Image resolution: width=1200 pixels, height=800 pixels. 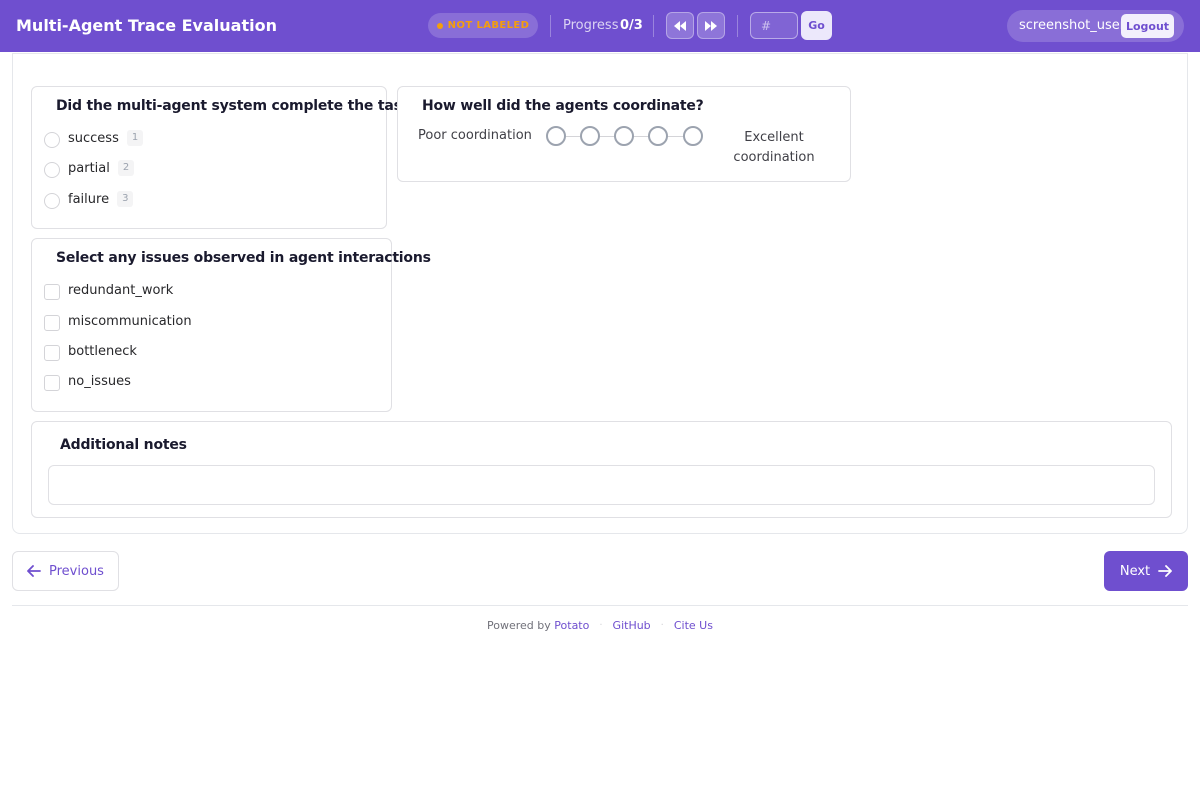 What do you see at coordinates (519, 625) in the screenshot?
I see `powered-by-label: Powered by` at bounding box center [519, 625].